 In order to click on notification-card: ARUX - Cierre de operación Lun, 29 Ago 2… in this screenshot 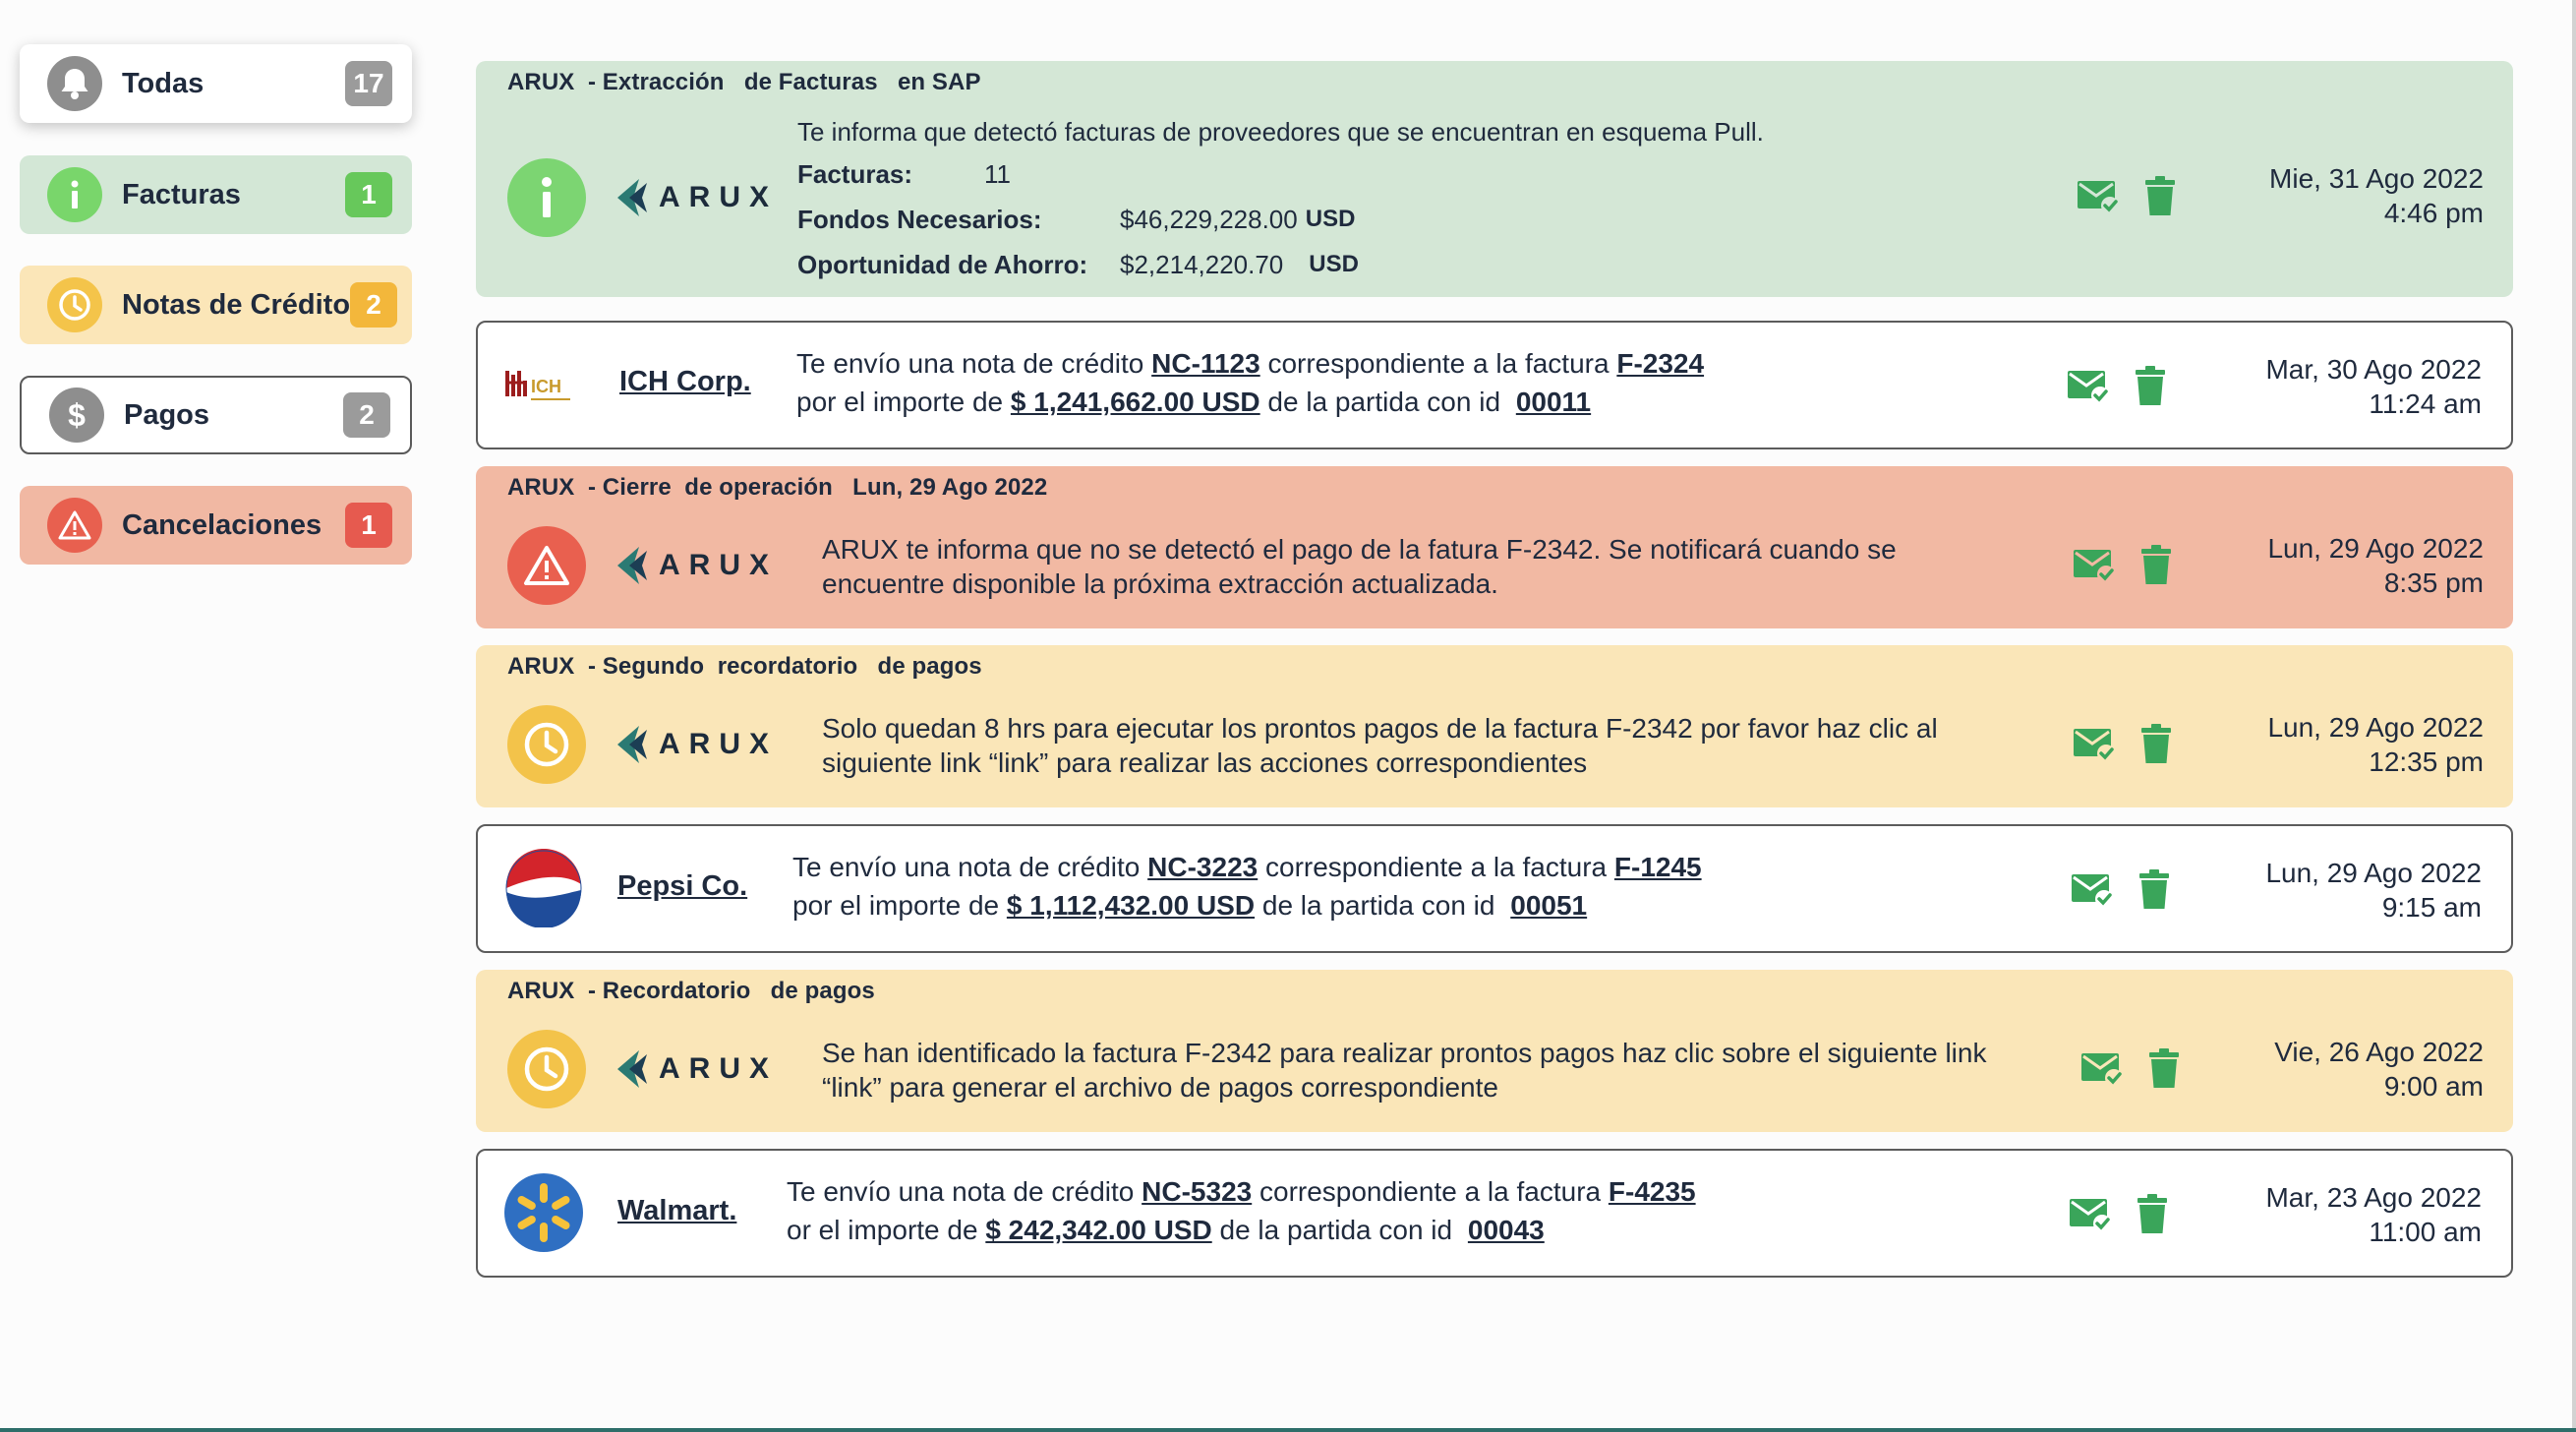, I will do `click(1494, 547)`.